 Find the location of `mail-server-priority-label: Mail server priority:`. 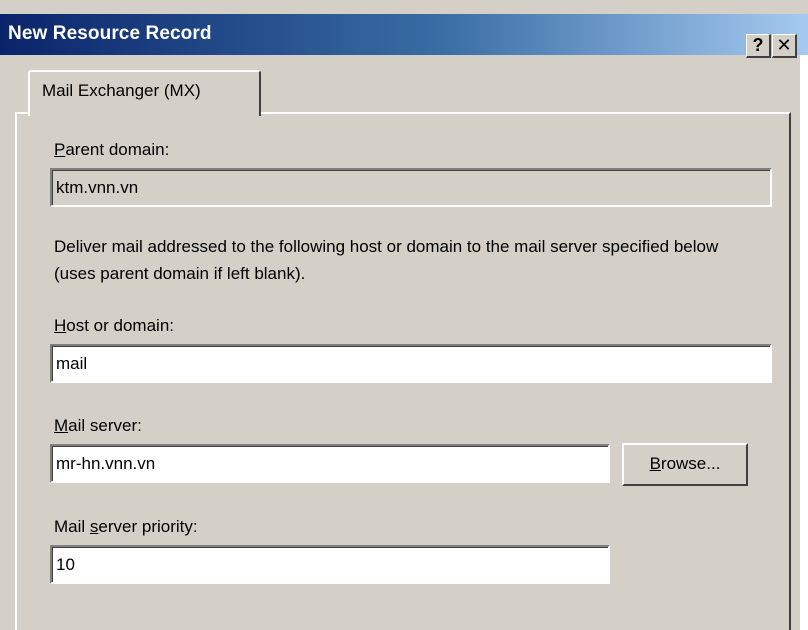

mail-server-priority-label: Mail server priority: is located at coordinates (126, 526).